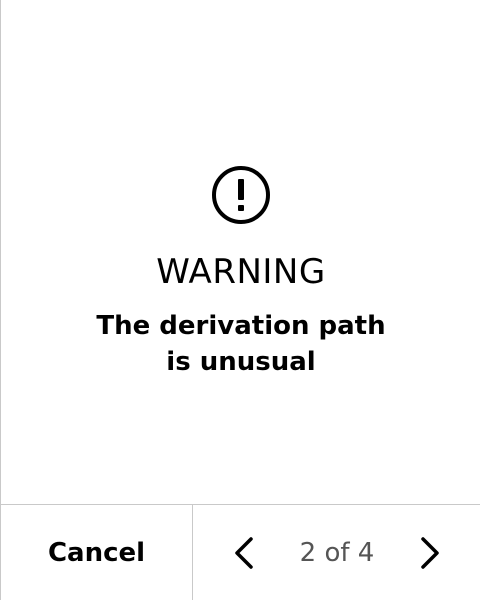 This screenshot has width=480, height=600. Describe the element at coordinates (429, 553) in the screenshot. I see `chevron-right-icon` at that location.